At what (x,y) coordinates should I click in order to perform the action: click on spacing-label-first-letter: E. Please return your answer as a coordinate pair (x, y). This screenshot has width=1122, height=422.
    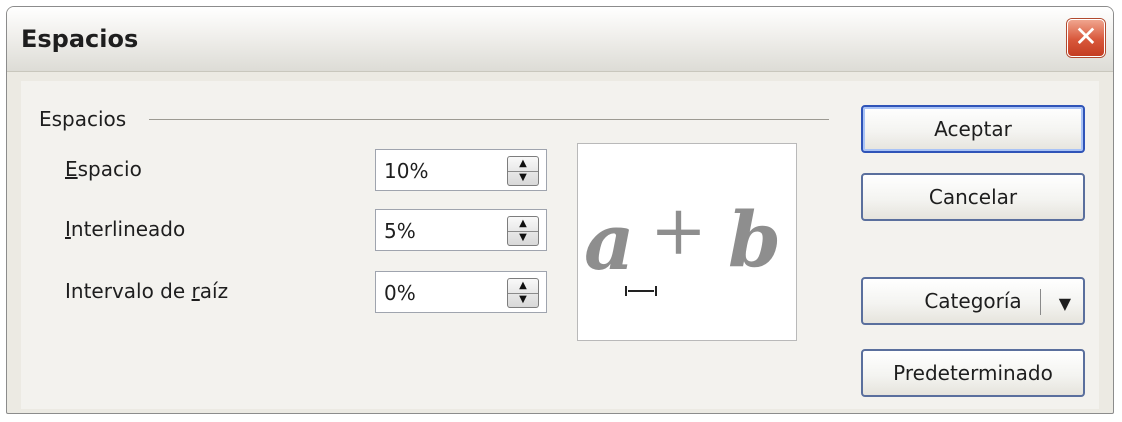
    Looking at the image, I should click on (71, 169).